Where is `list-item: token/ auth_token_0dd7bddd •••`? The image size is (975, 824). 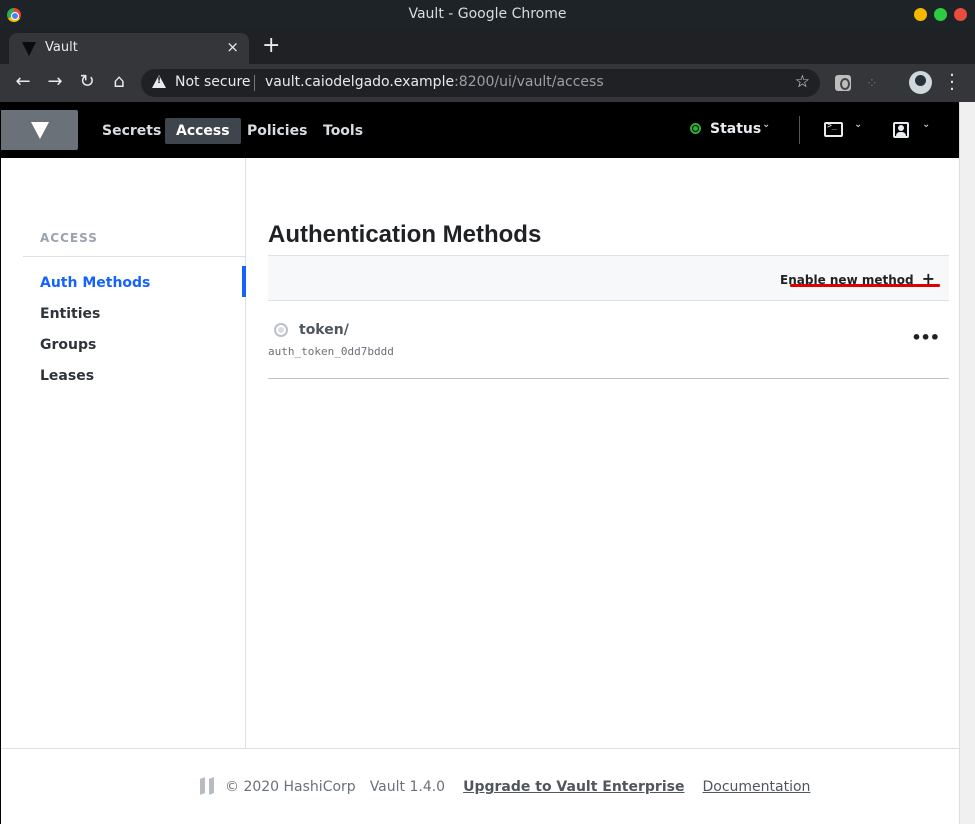
list-item: token/ auth_token_0dd7bddd ••• is located at coordinates (608, 346).